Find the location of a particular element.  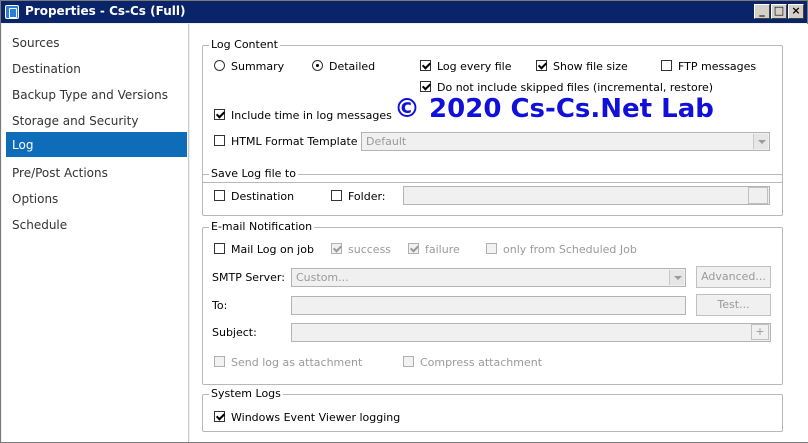

to-label: To: is located at coordinates (220, 305).